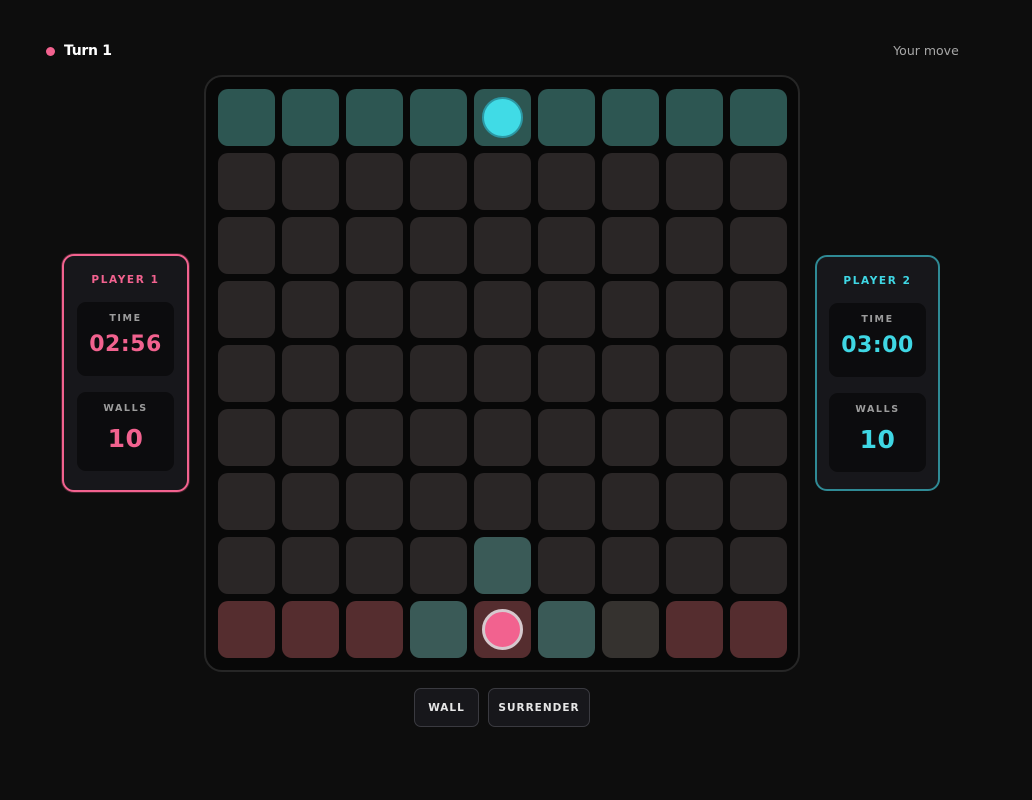 This screenshot has height=800, width=1032. Describe the element at coordinates (877, 439) in the screenshot. I see `player-2-walls-value: 10` at that location.